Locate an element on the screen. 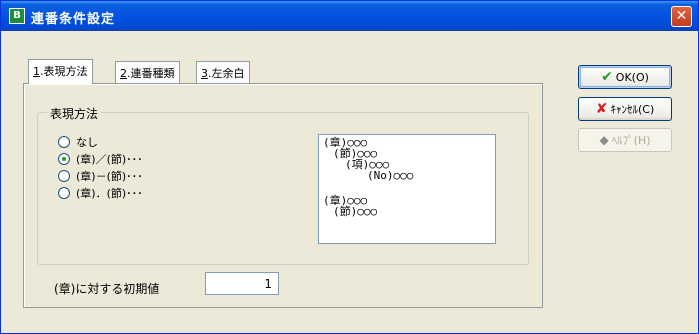 The height and width of the screenshot is (334, 699). tab-number-type-key: 2 is located at coordinates (123, 73).